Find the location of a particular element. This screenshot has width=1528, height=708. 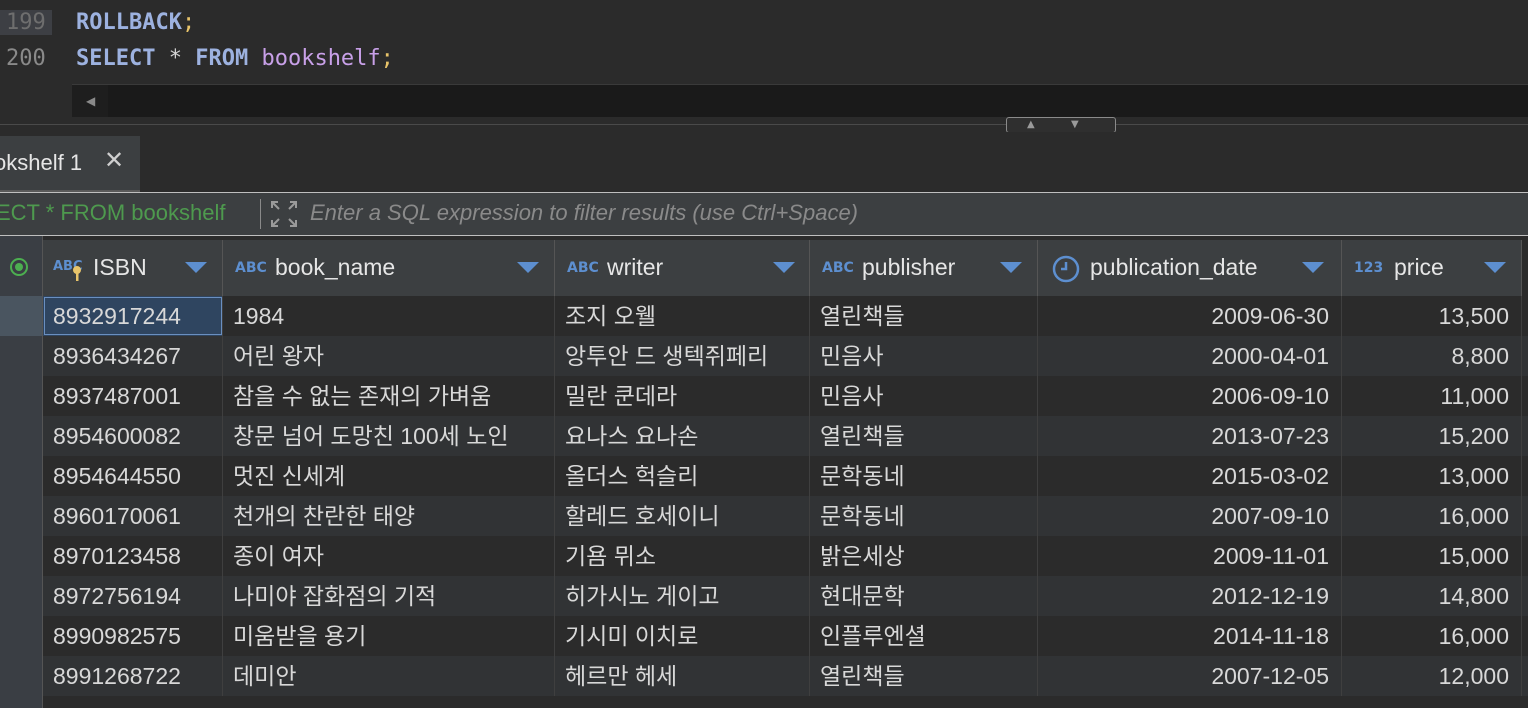

table-row: 8932917244 1984 조지 오웰 열린책들 2009-06-30 13,500 is located at coordinates (785, 316).